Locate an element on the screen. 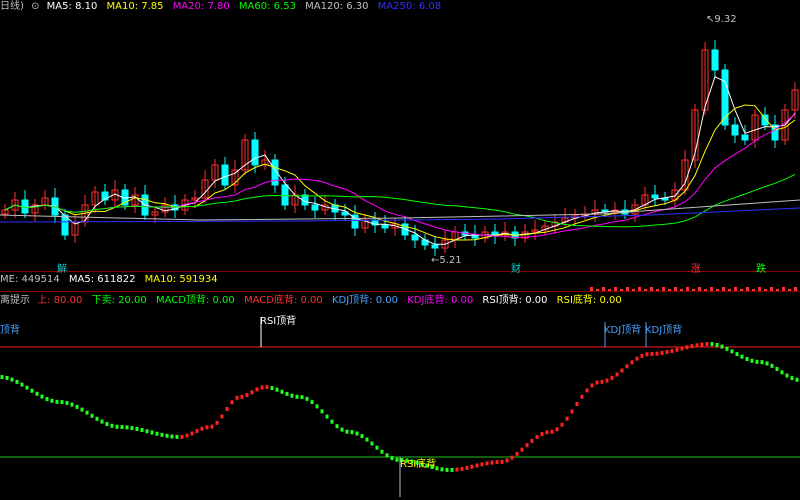  ma250-line is located at coordinates (400, 215).